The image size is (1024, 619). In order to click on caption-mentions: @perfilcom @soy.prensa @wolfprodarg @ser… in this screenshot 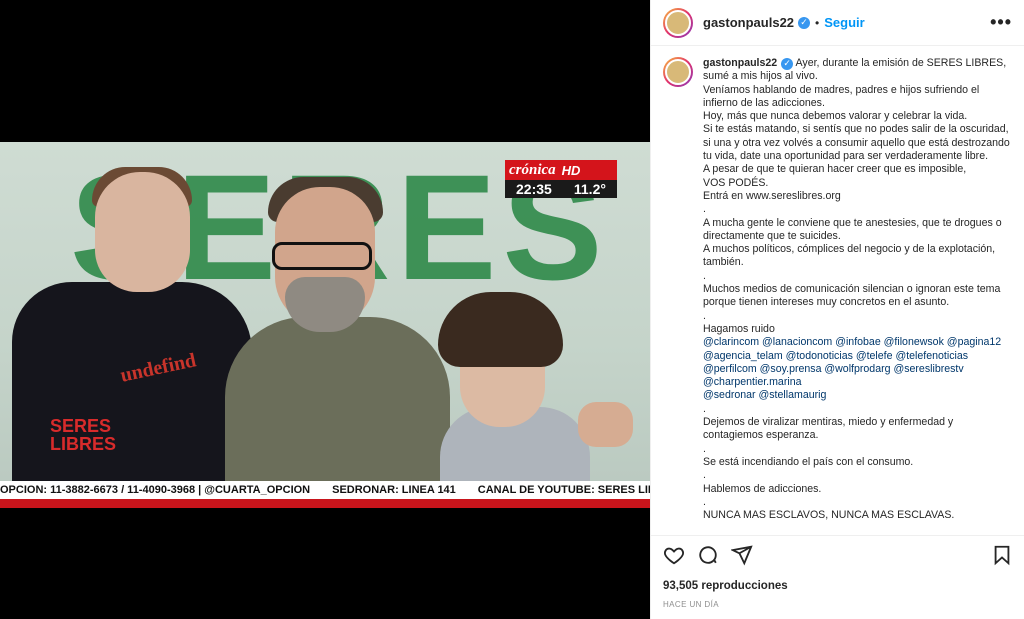, I will do `click(858, 369)`.